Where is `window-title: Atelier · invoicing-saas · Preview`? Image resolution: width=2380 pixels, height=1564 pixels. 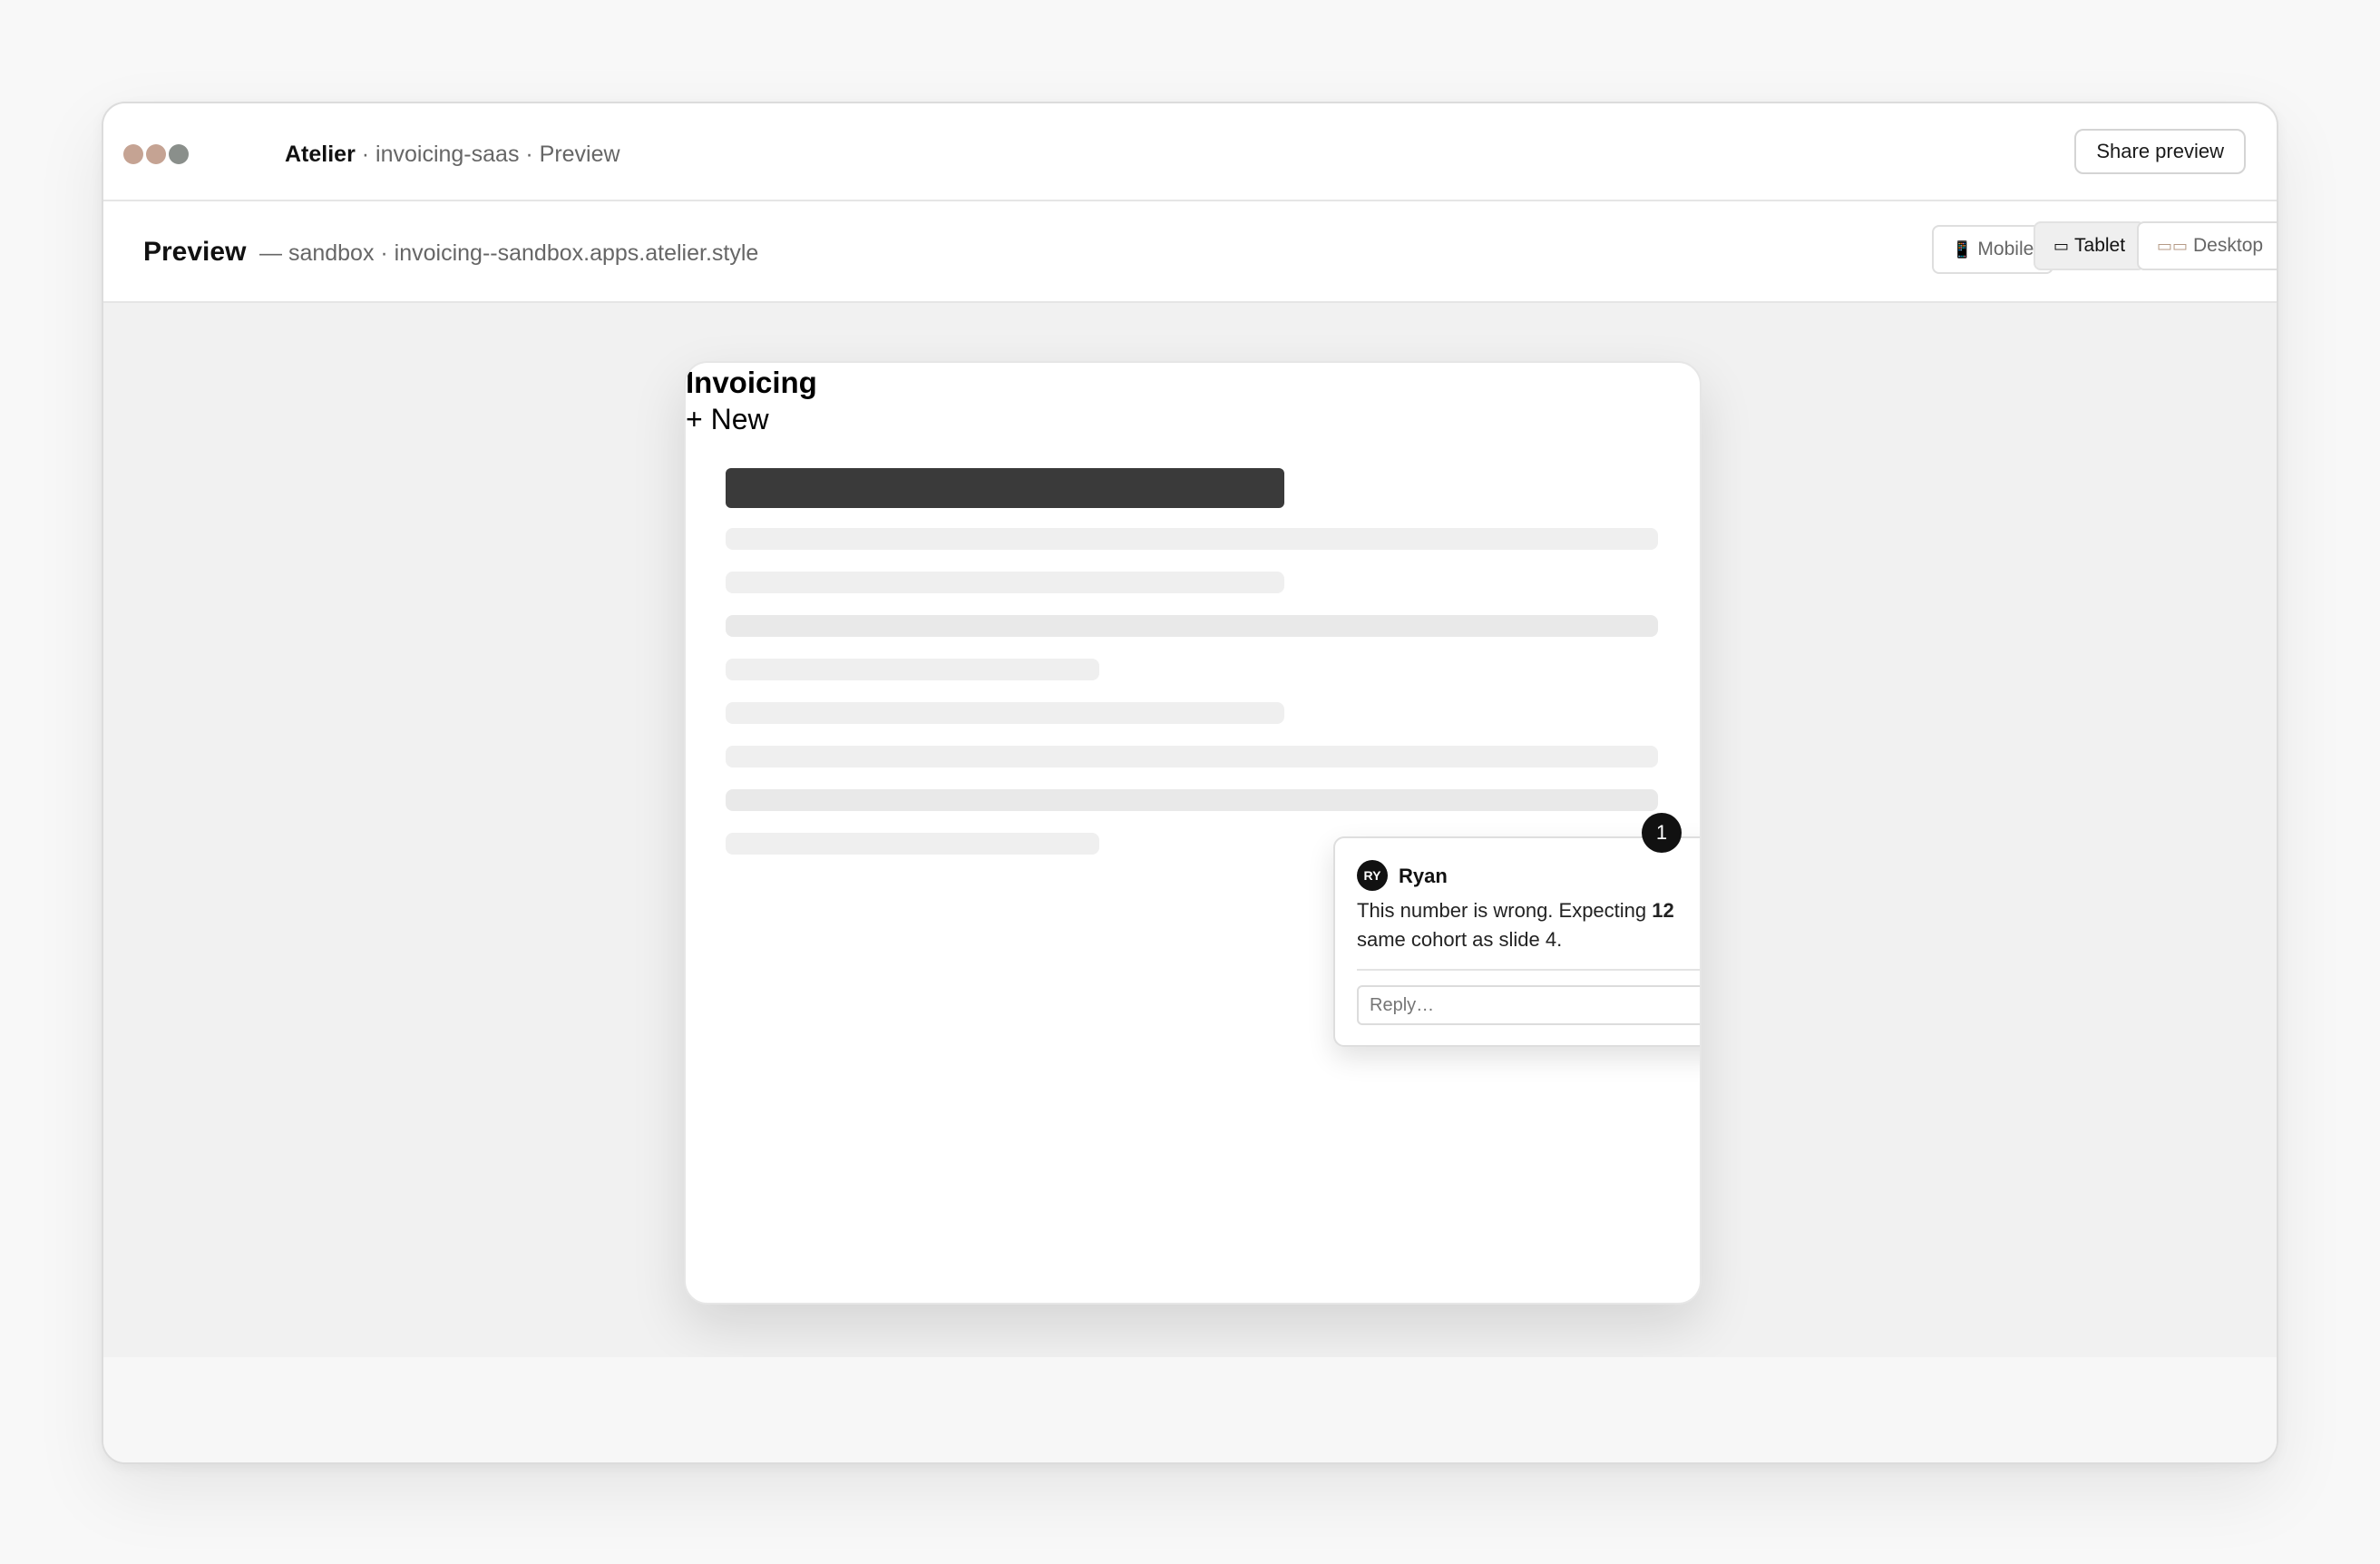
window-title: Atelier · invoicing-saas · Preview is located at coordinates (452, 154).